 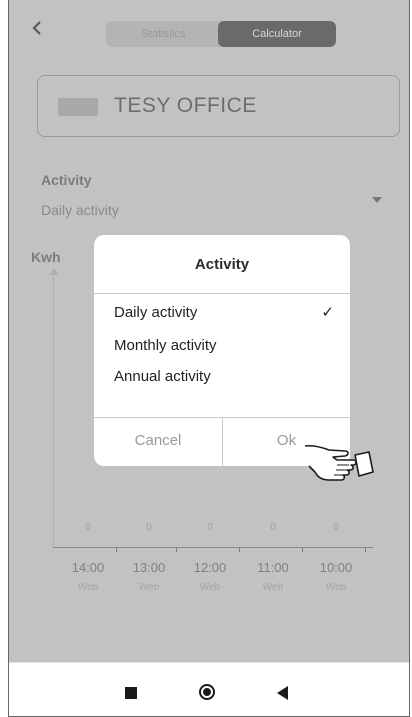 I want to click on recents-square-icon, so click(x=131, y=693).